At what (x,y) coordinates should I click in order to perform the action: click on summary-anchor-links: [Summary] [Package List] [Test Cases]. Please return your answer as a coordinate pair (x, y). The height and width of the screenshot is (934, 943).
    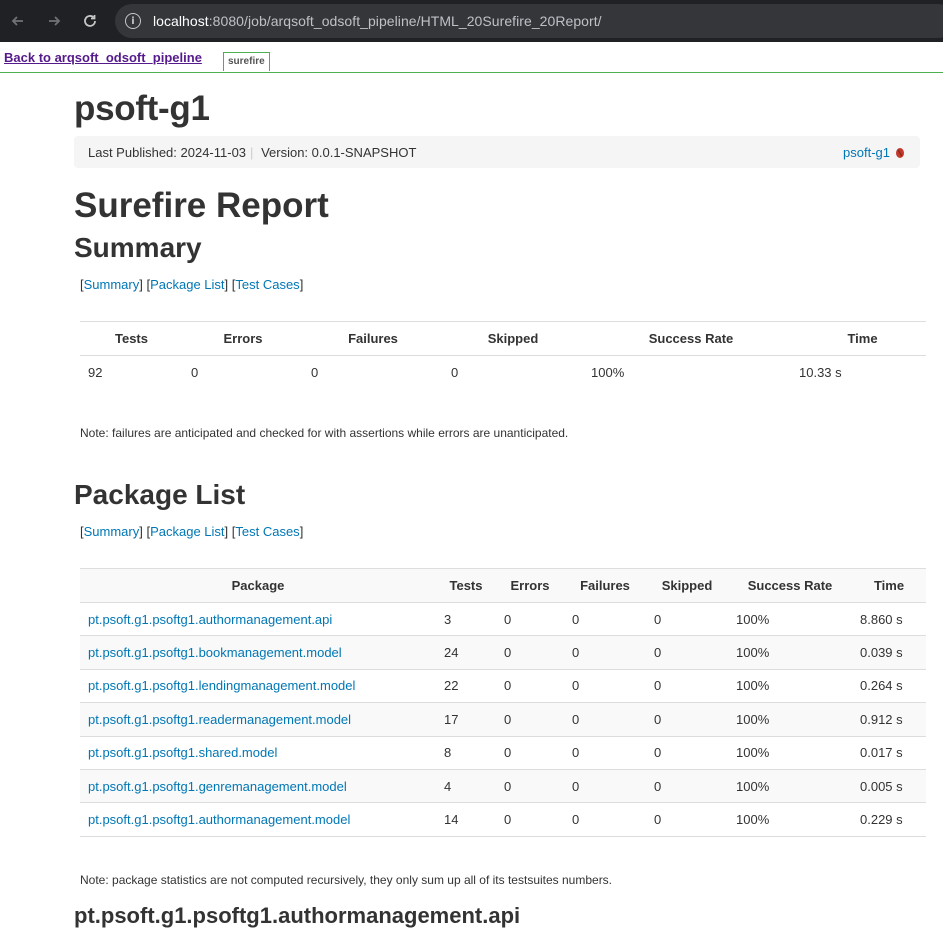
    Looking at the image, I should click on (192, 284).